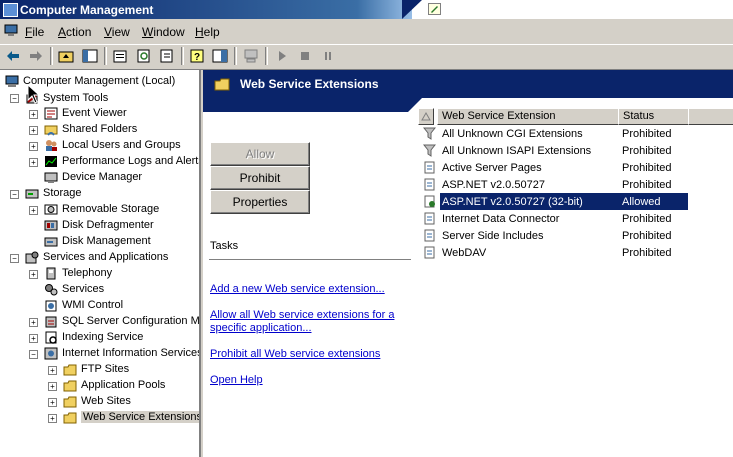 The height and width of the screenshot is (457, 733). What do you see at coordinates (51, 209) in the screenshot?
I see `removable-storage-icon` at bounding box center [51, 209].